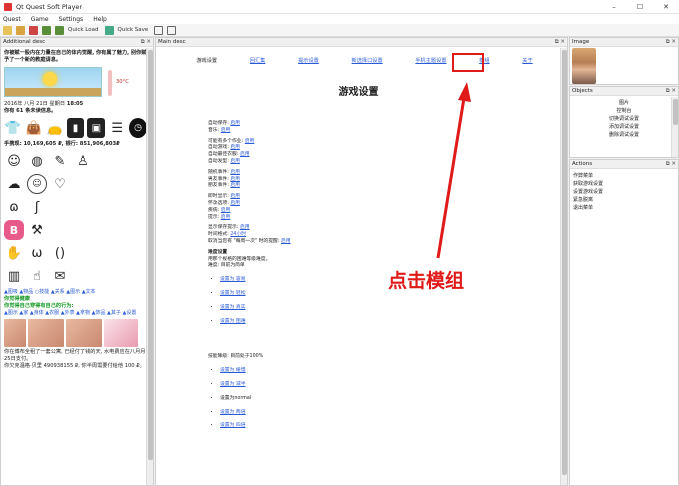 Image resolution: width=679 pixels, height=486 pixels. I want to click on stethoscope-icon: ʃ, so click(37, 207).